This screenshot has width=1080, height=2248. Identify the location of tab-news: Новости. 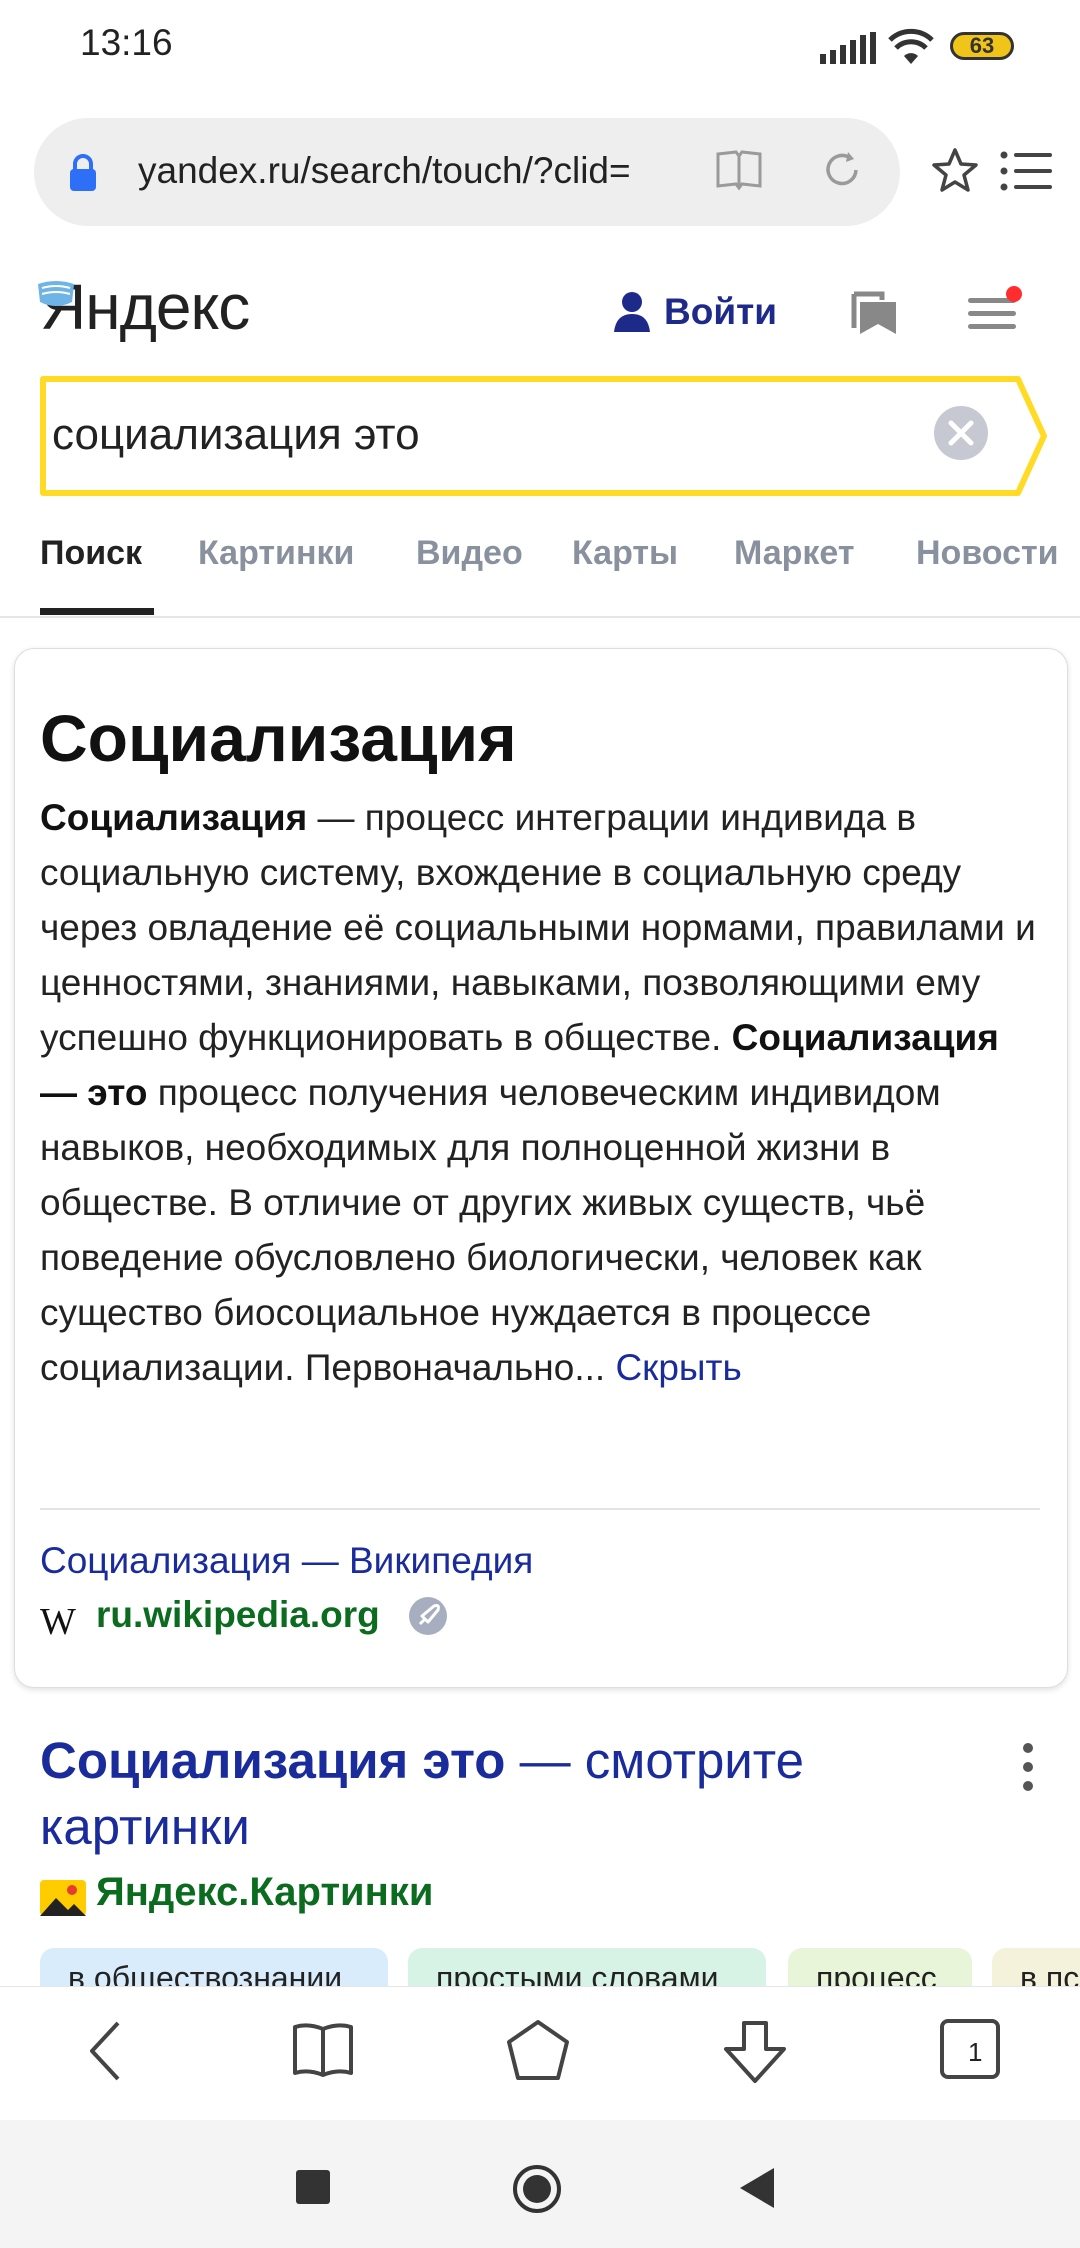
(987, 553).